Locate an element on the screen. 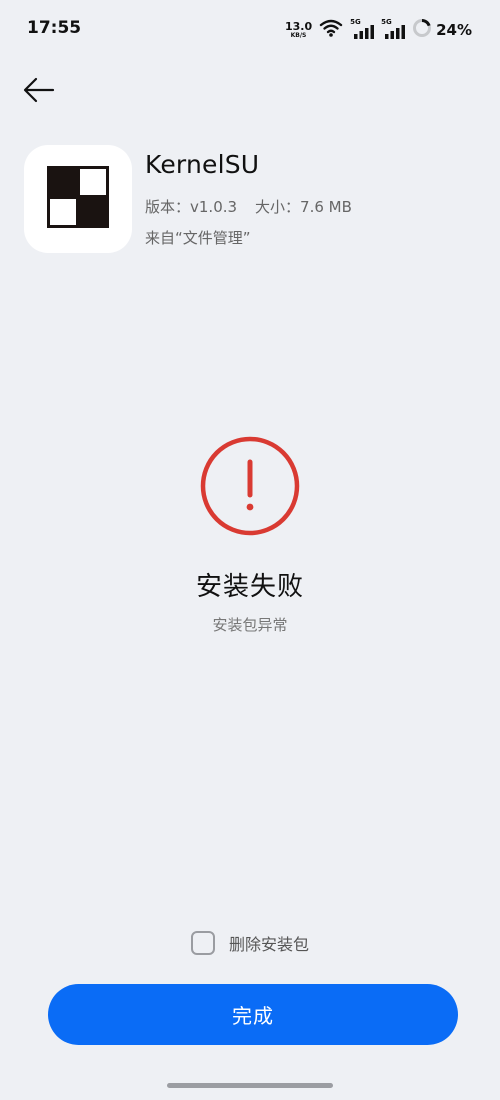  wifi-icon is located at coordinates (331, 30).